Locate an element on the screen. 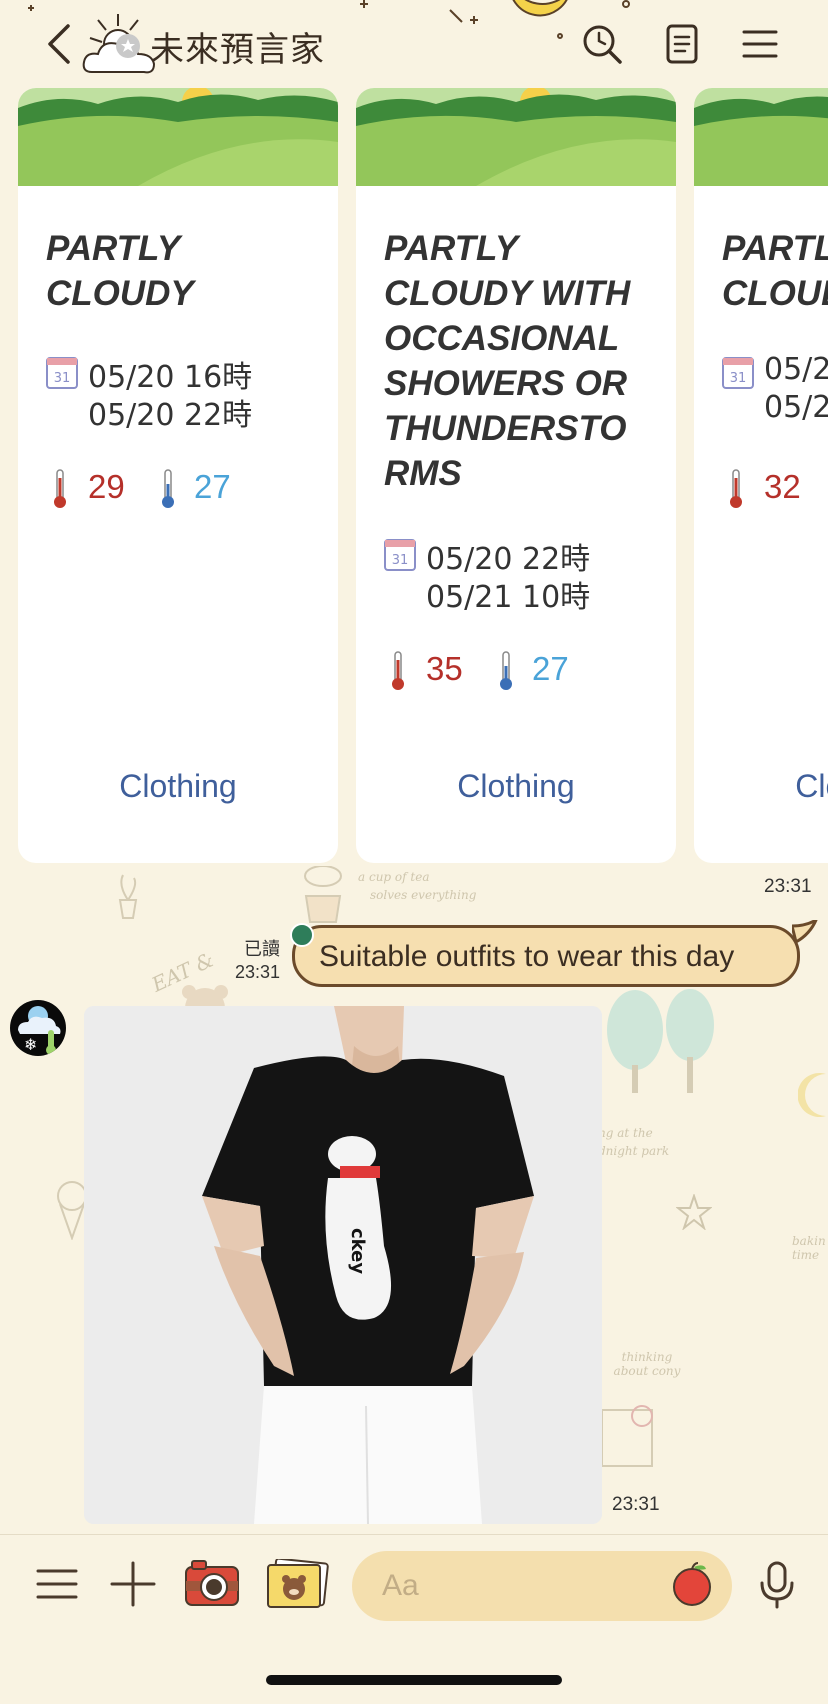 Image resolution: width=828 pixels, height=1704 pixels. search-icon is located at coordinates (602, 44).